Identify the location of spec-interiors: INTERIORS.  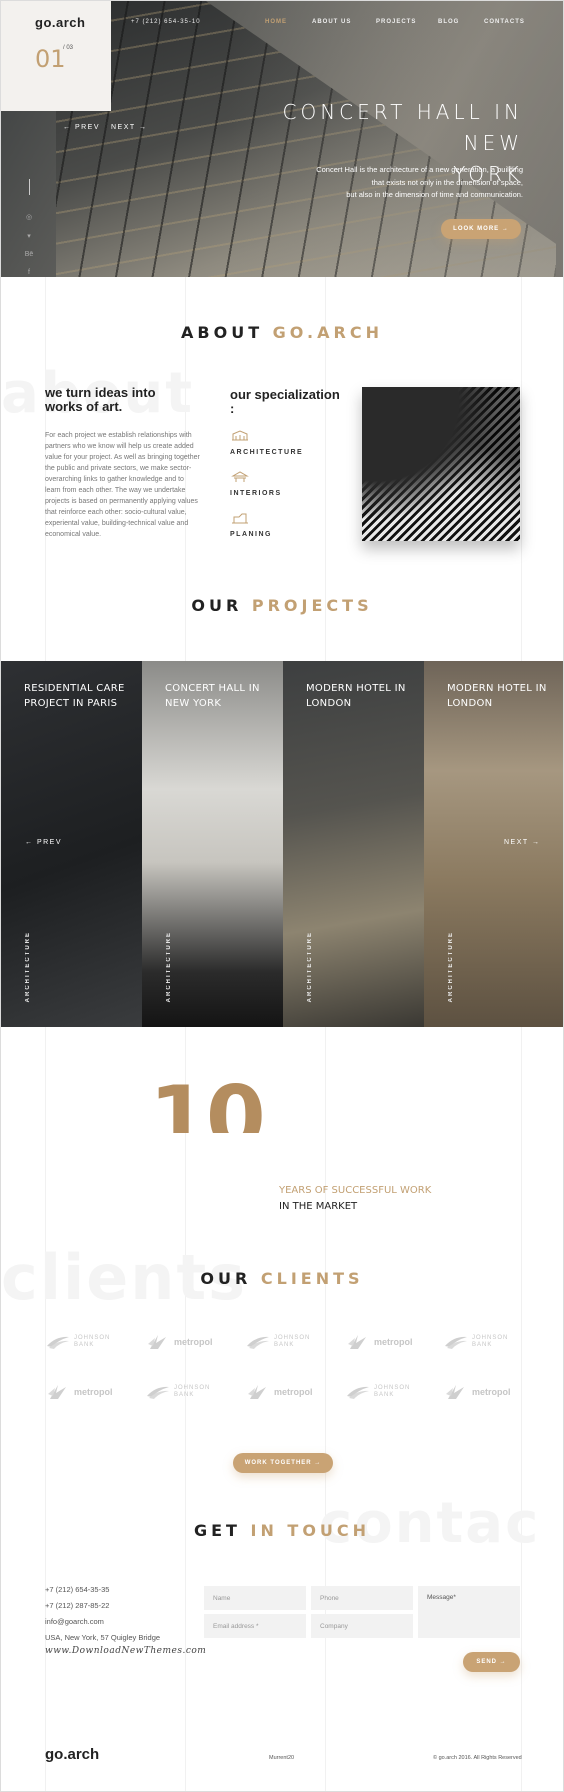
(256, 493).